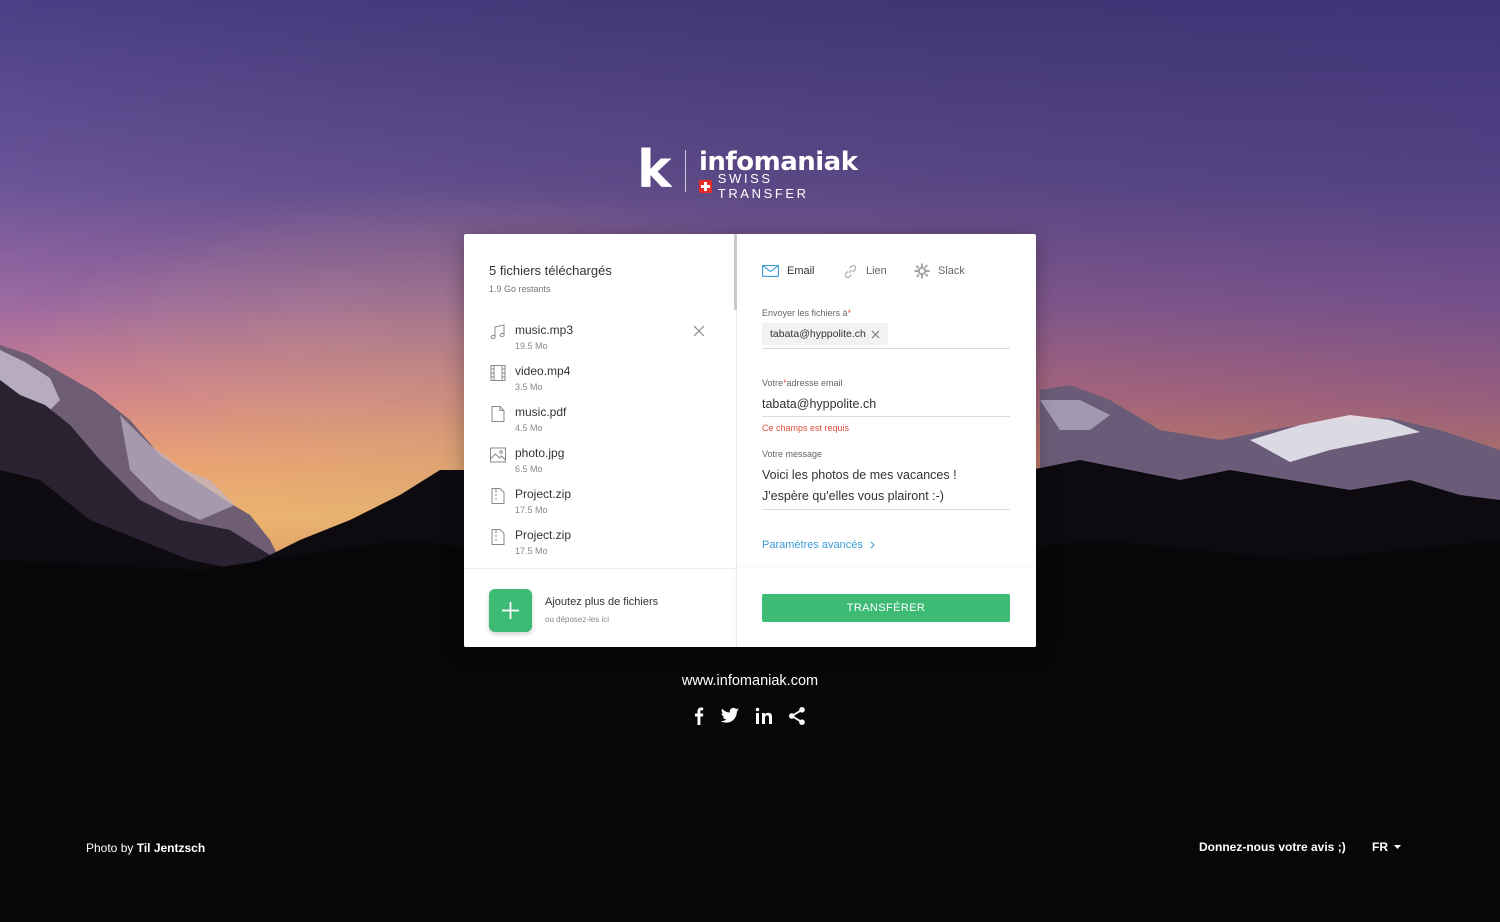 The height and width of the screenshot is (922, 1500). Describe the element at coordinates (875, 334) in the screenshot. I see `remove-recipient-close-icon` at that location.